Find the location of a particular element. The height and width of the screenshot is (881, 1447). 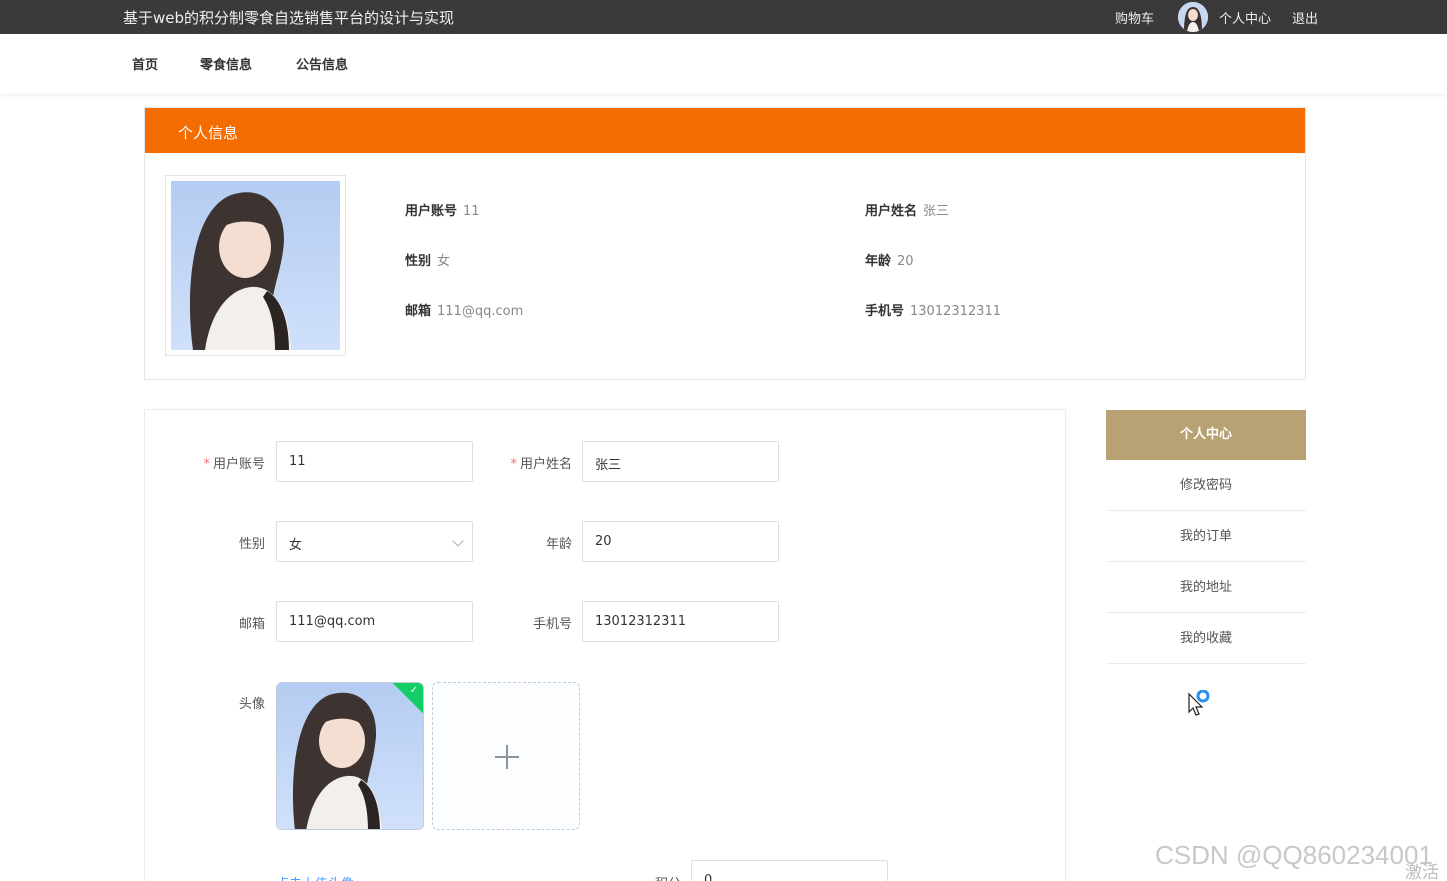

account-label: * 用户账号 is located at coordinates (234, 464).